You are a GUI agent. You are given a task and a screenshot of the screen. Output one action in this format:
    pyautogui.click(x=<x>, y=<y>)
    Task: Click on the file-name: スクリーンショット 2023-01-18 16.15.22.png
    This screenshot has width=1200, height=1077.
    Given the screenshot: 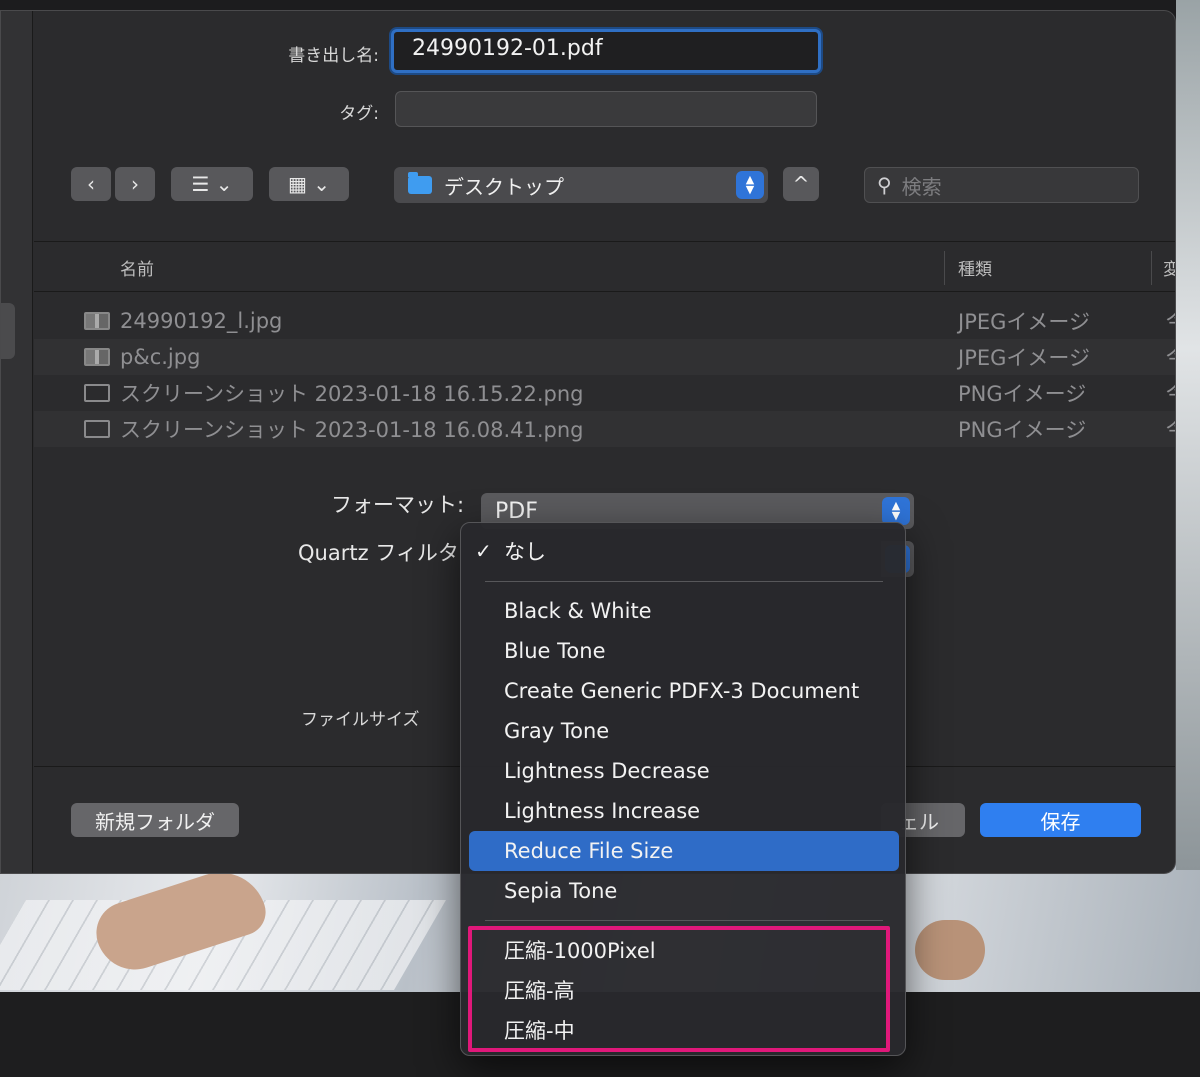 What is the action you would take?
    pyautogui.click(x=352, y=394)
    